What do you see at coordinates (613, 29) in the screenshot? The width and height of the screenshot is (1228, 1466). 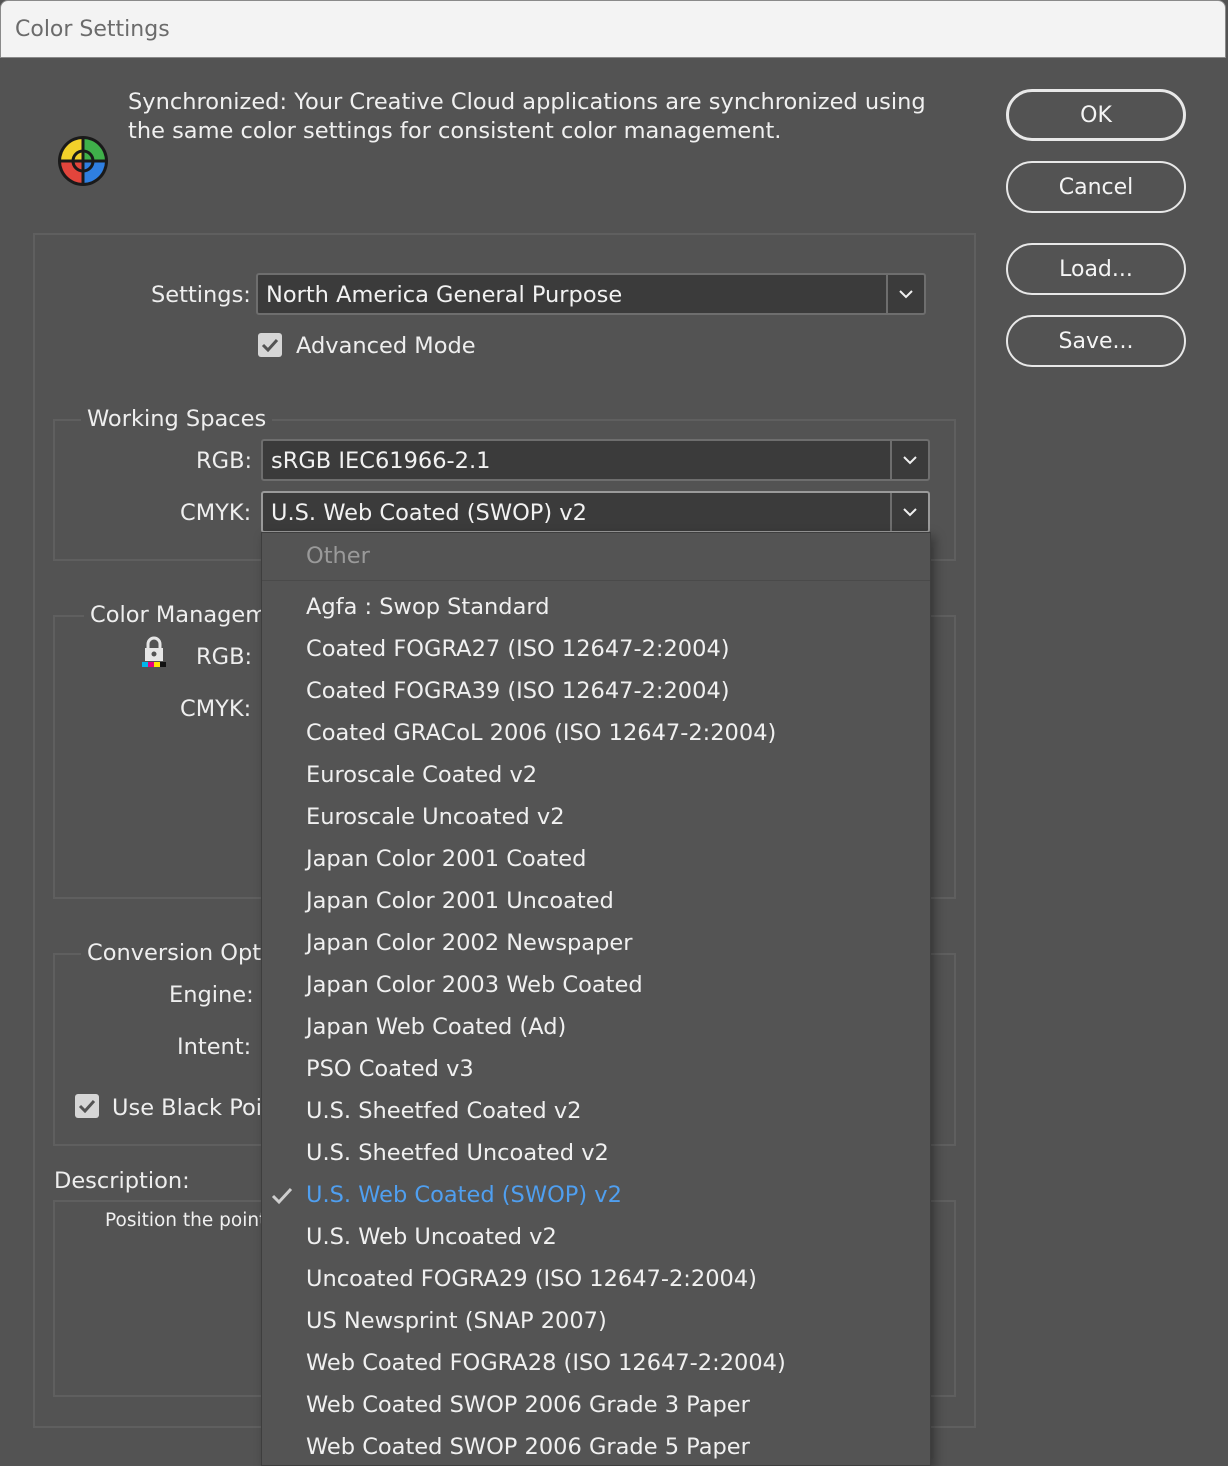 I see `title-bar: Color Settings` at bounding box center [613, 29].